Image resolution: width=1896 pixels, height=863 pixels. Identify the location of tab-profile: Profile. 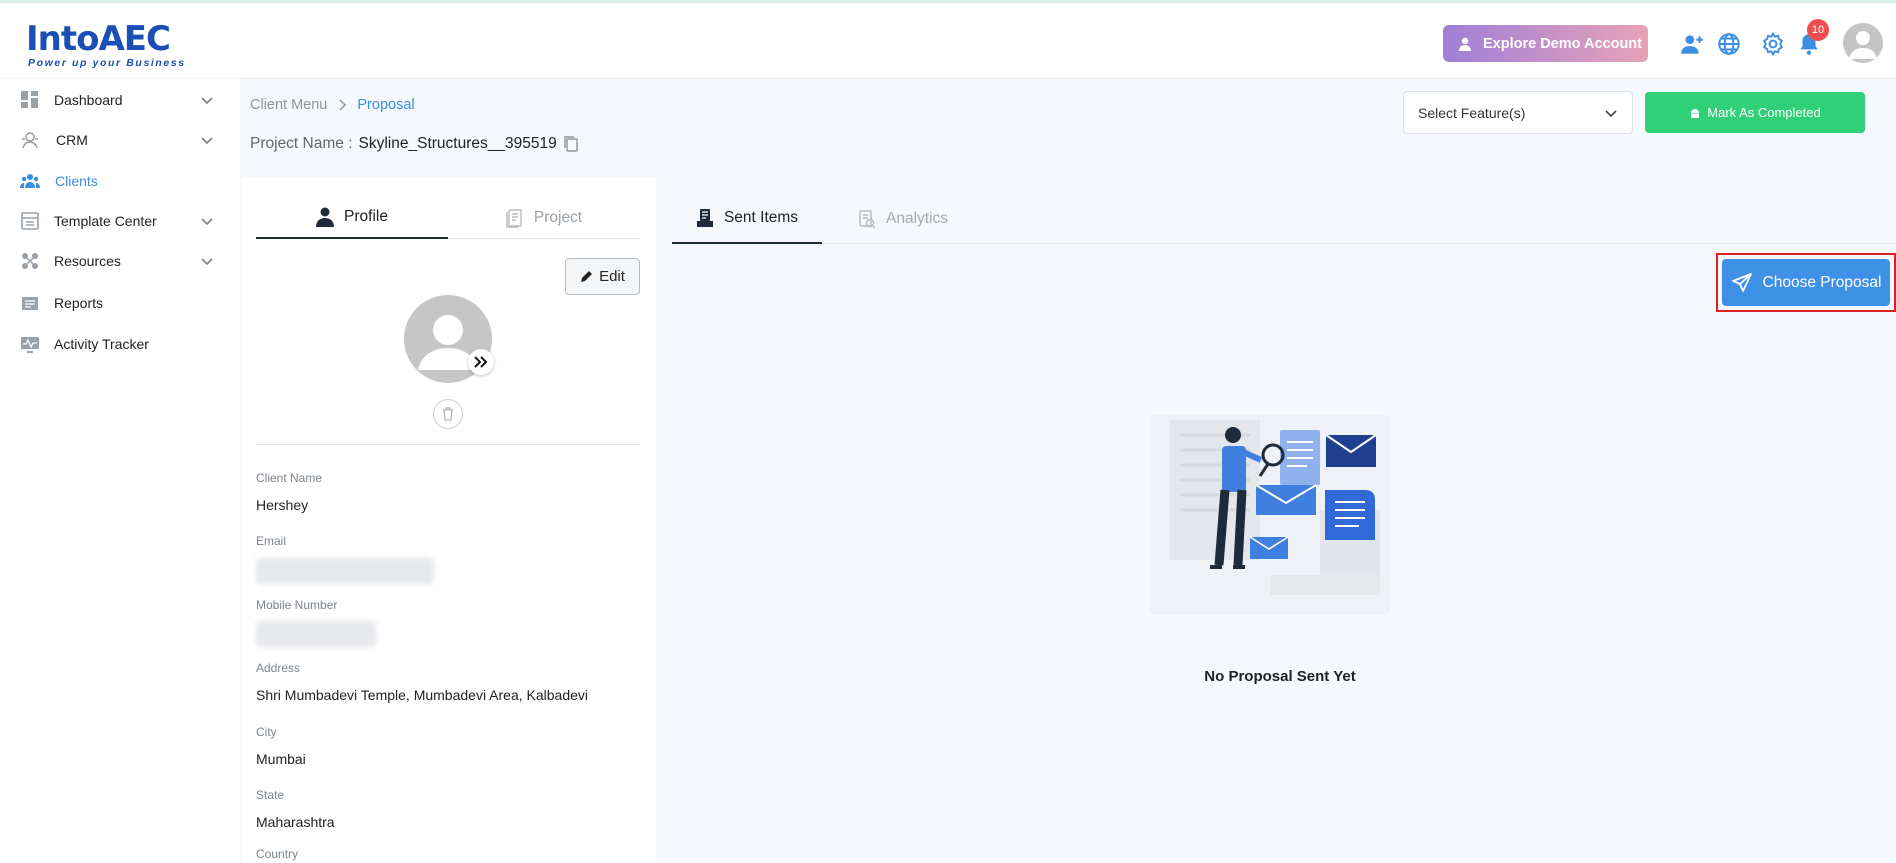
(352, 218).